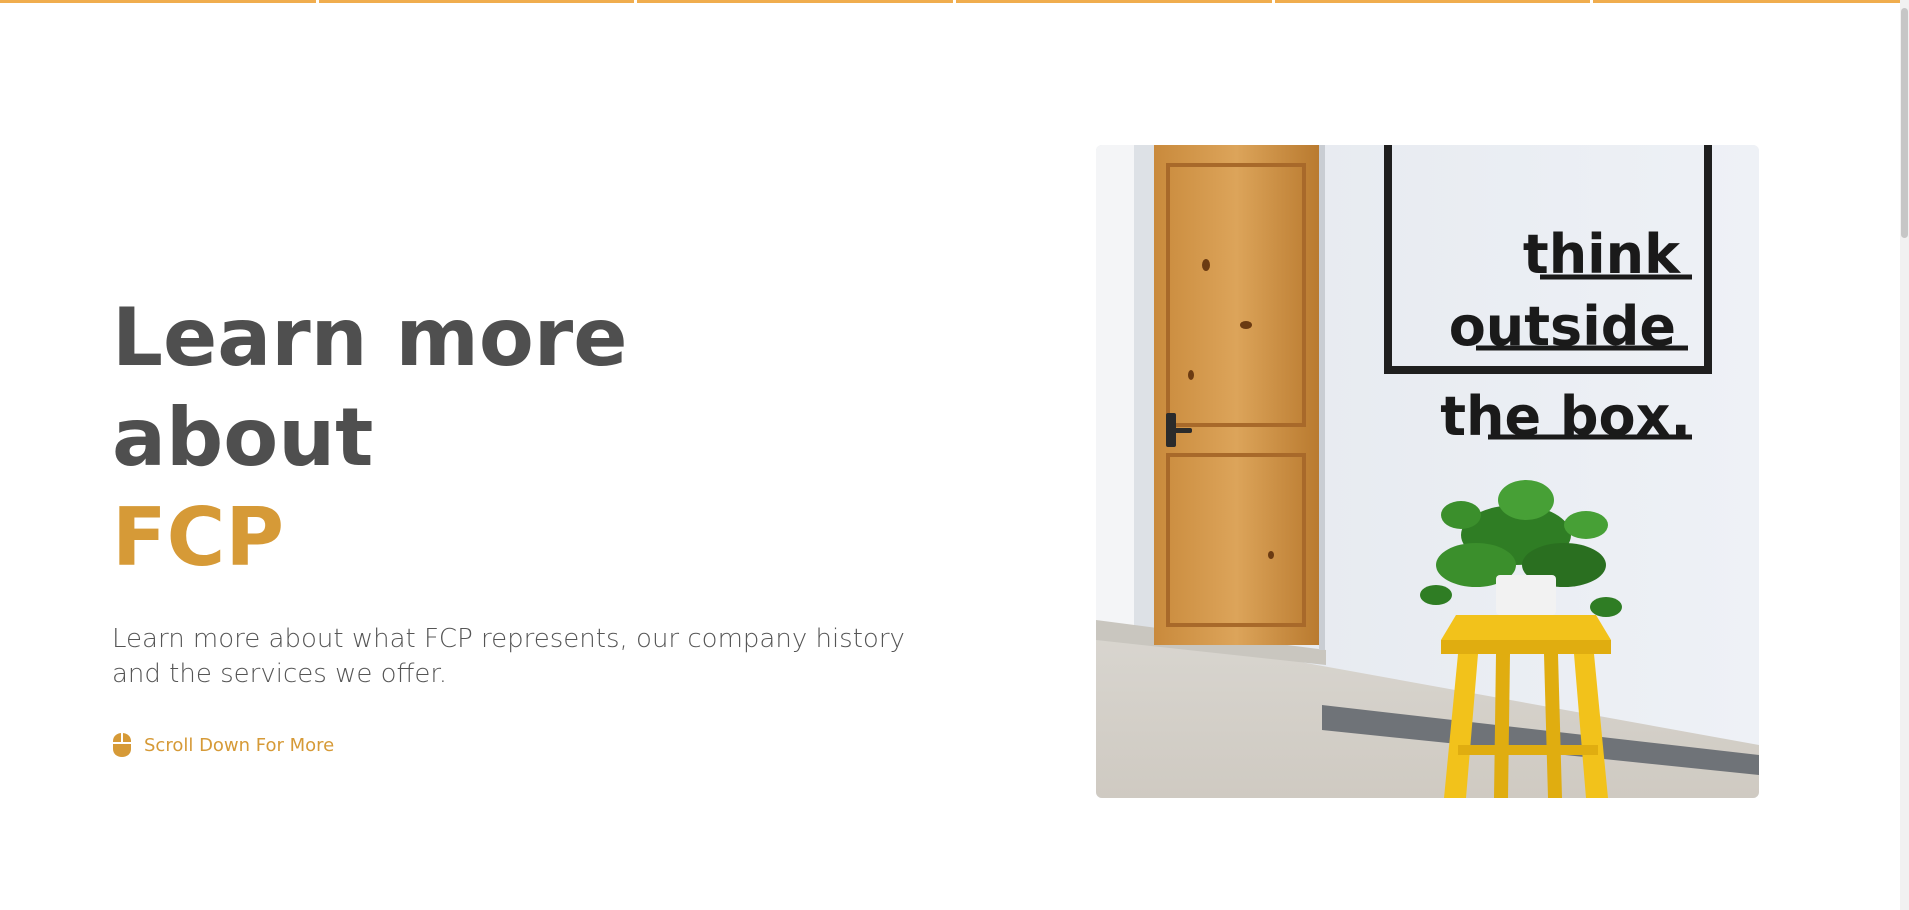  What do you see at coordinates (370, 387) in the screenshot?
I see `page-title-line-1: Learn more about` at bounding box center [370, 387].